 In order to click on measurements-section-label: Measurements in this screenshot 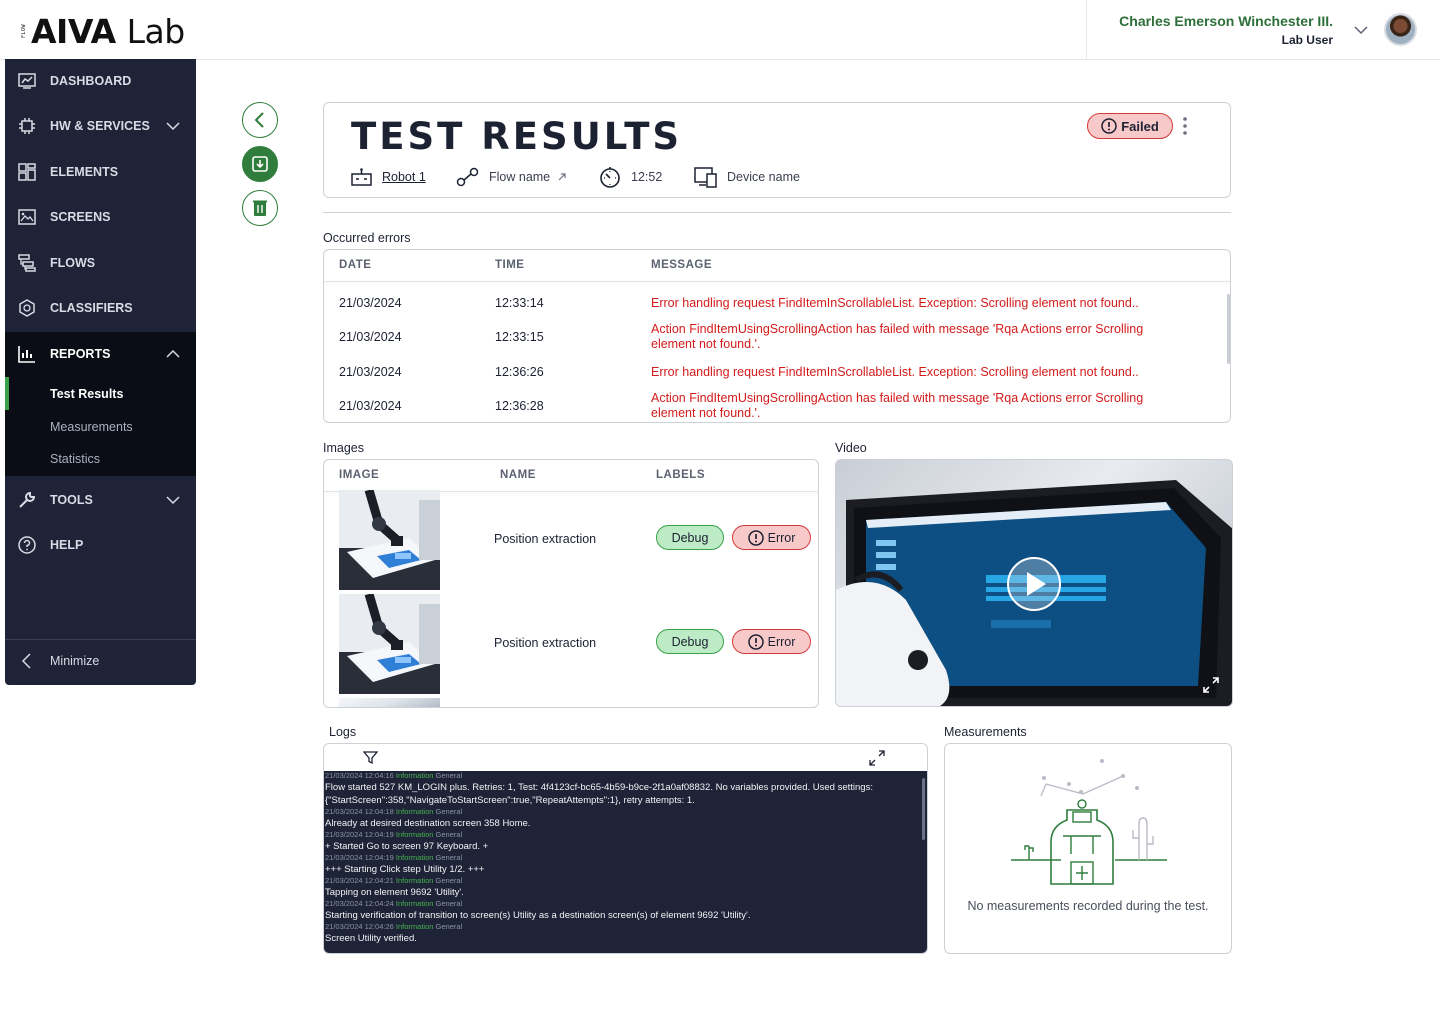, I will do `click(985, 732)`.